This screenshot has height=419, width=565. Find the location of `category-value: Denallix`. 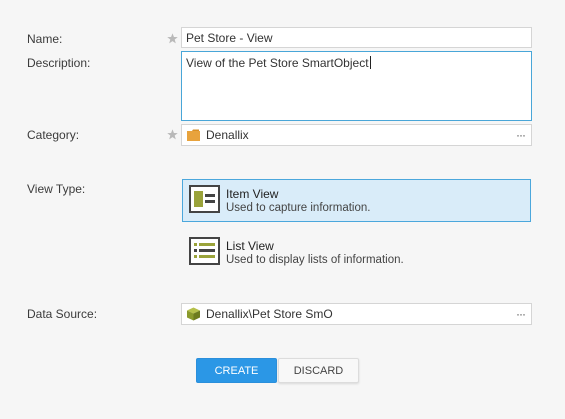

category-value: Denallix is located at coordinates (227, 135).